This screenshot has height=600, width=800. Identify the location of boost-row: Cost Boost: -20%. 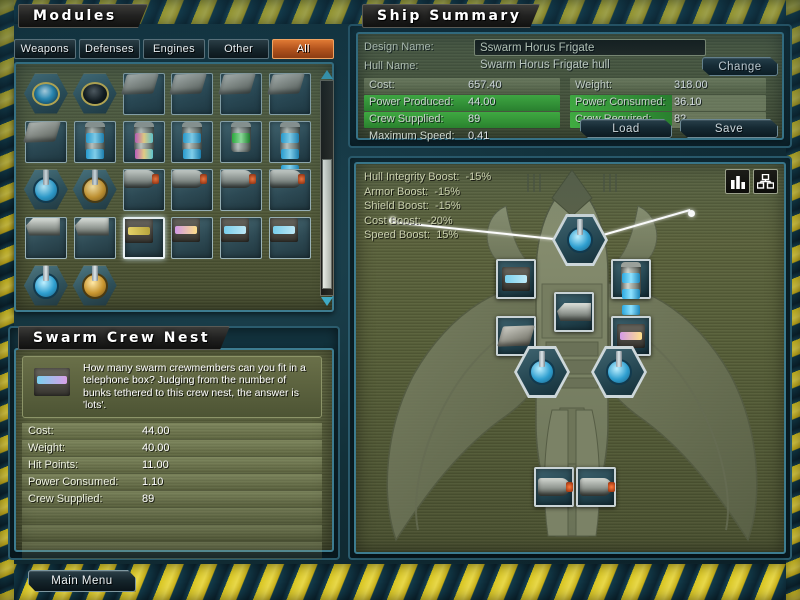
(427, 221).